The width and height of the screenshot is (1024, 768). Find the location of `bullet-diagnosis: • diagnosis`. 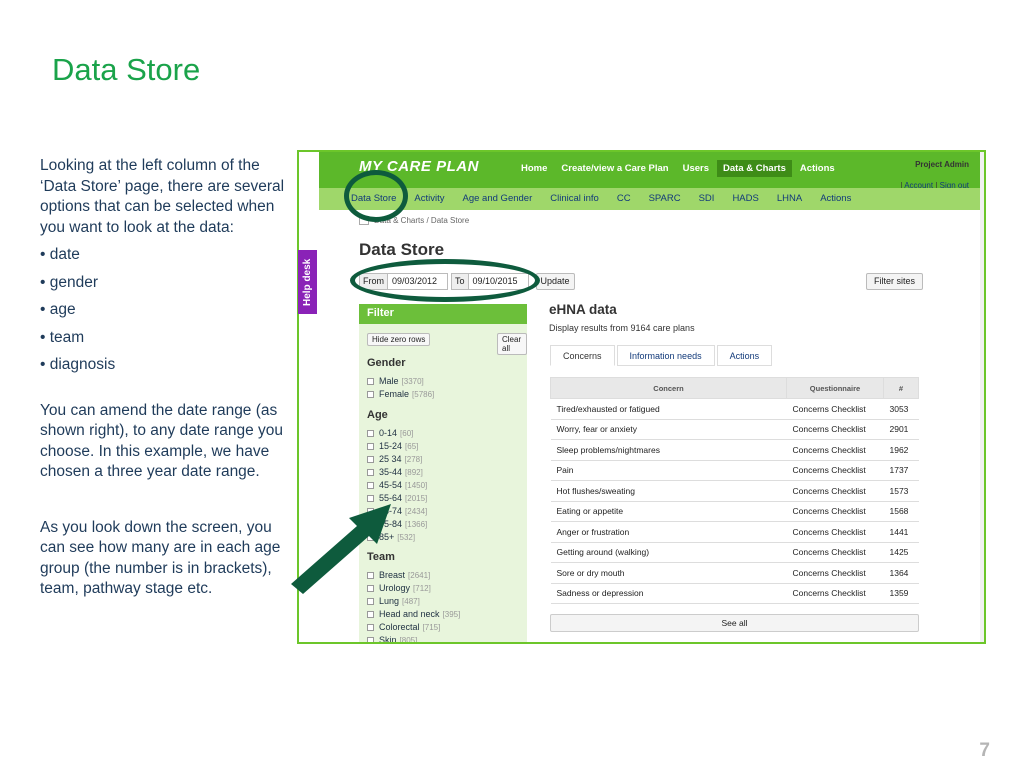

bullet-diagnosis: • diagnosis is located at coordinates (78, 364).